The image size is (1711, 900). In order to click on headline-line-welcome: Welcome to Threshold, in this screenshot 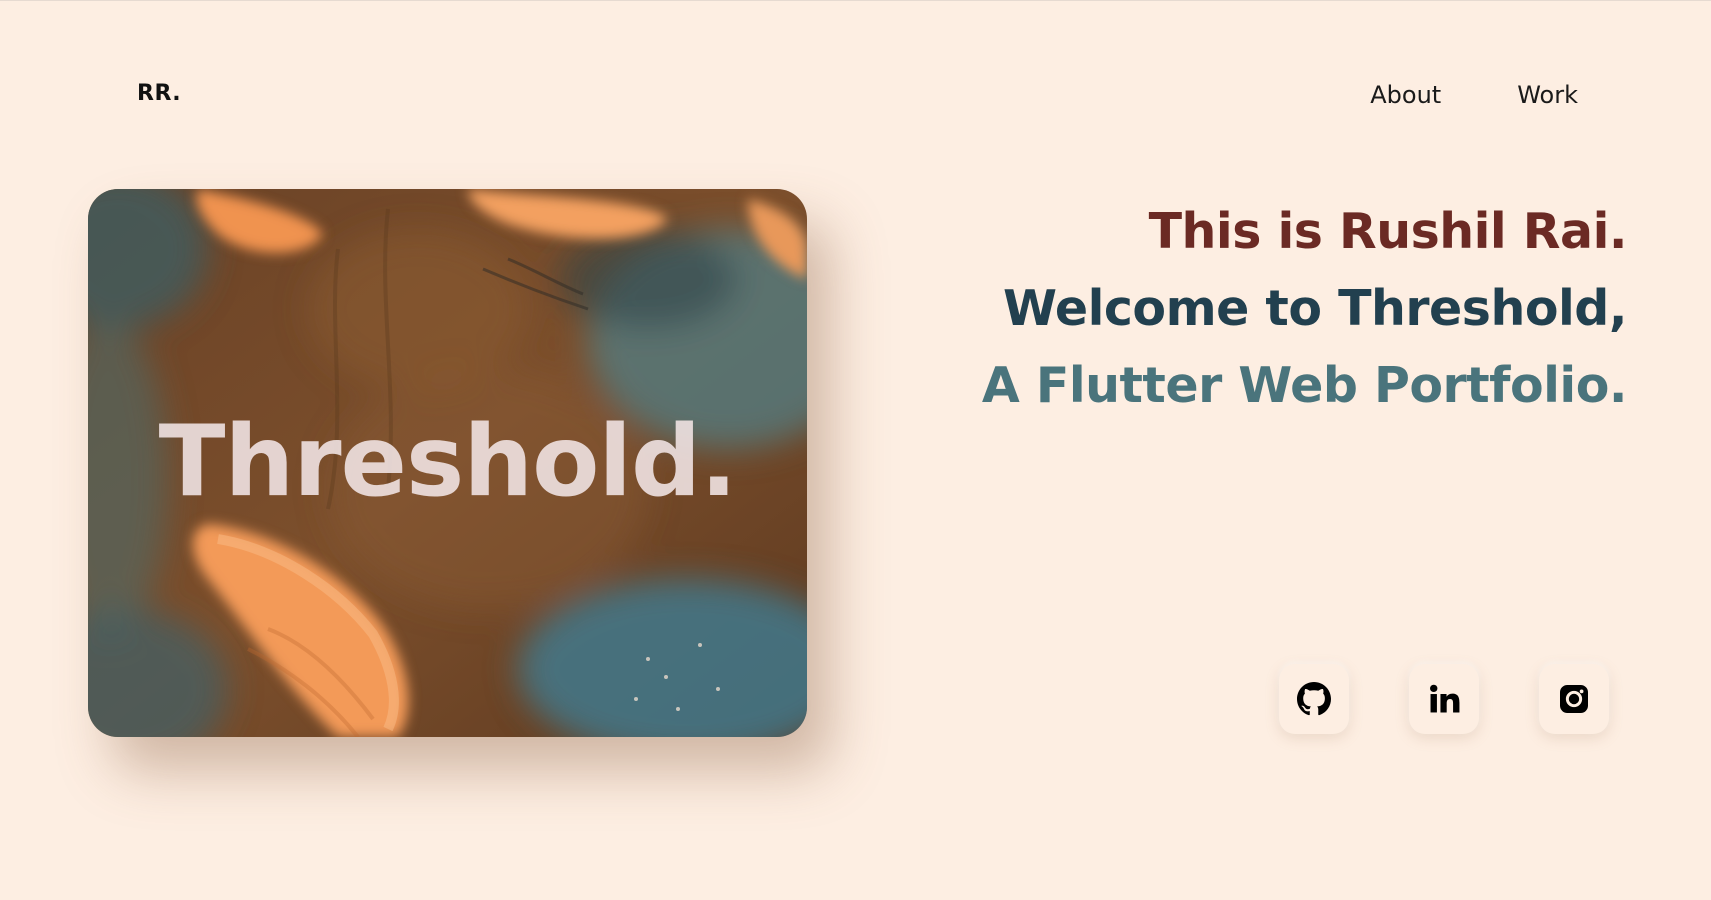, I will do `click(1315, 308)`.